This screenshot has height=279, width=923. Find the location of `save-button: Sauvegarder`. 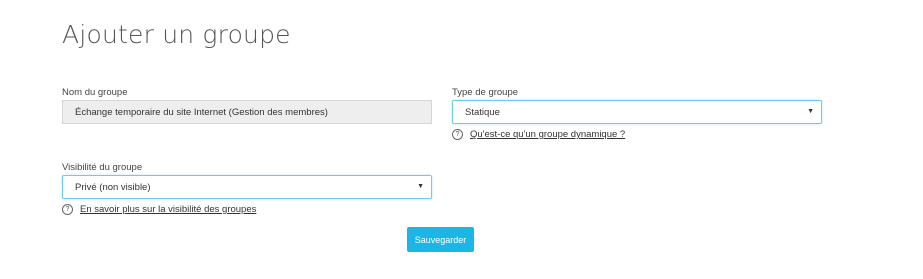

save-button: Sauvegarder is located at coordinates (440, 239).